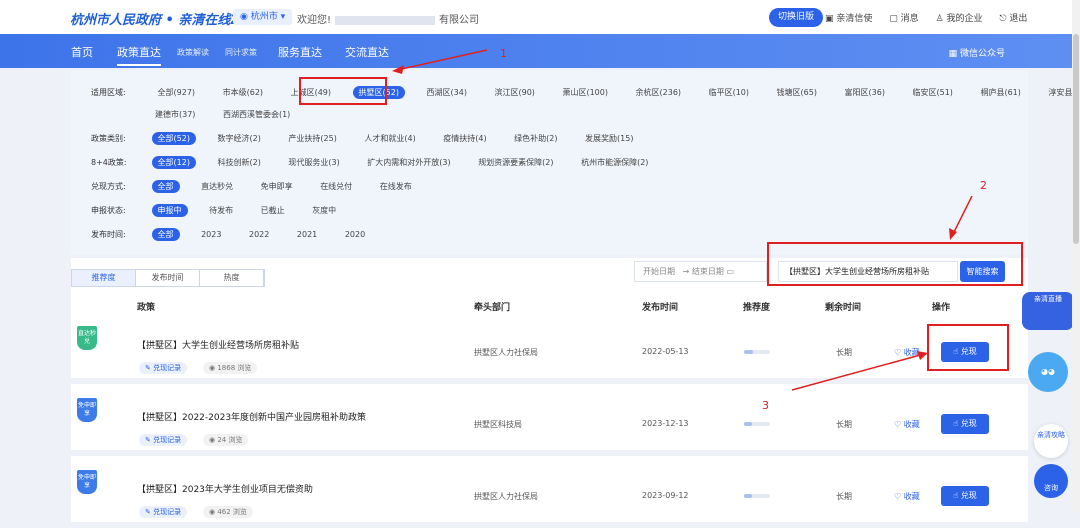 This screenshot has height=528, width=1080. I want to click on region-option: 建德市(37), so click(175, 114).